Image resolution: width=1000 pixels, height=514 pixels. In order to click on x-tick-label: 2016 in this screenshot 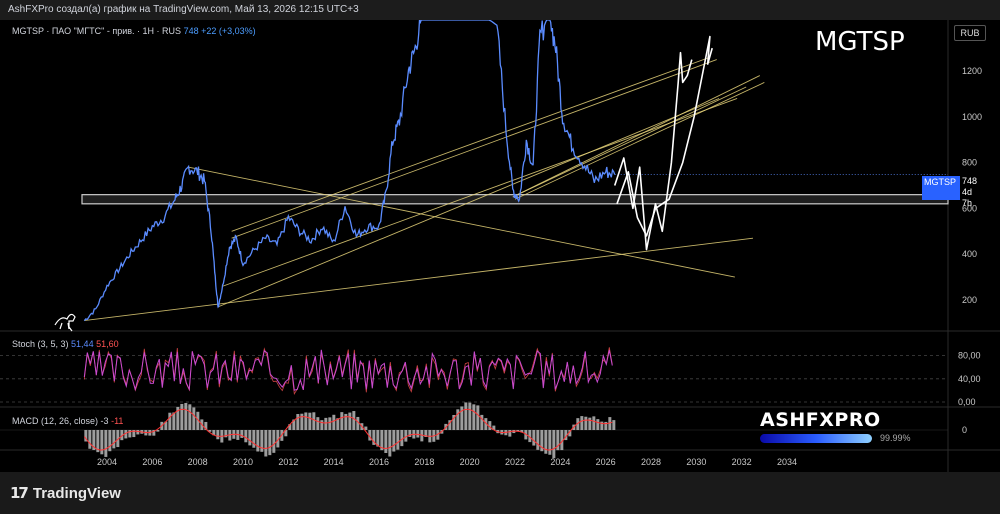, I will do `click(379, 462)`.